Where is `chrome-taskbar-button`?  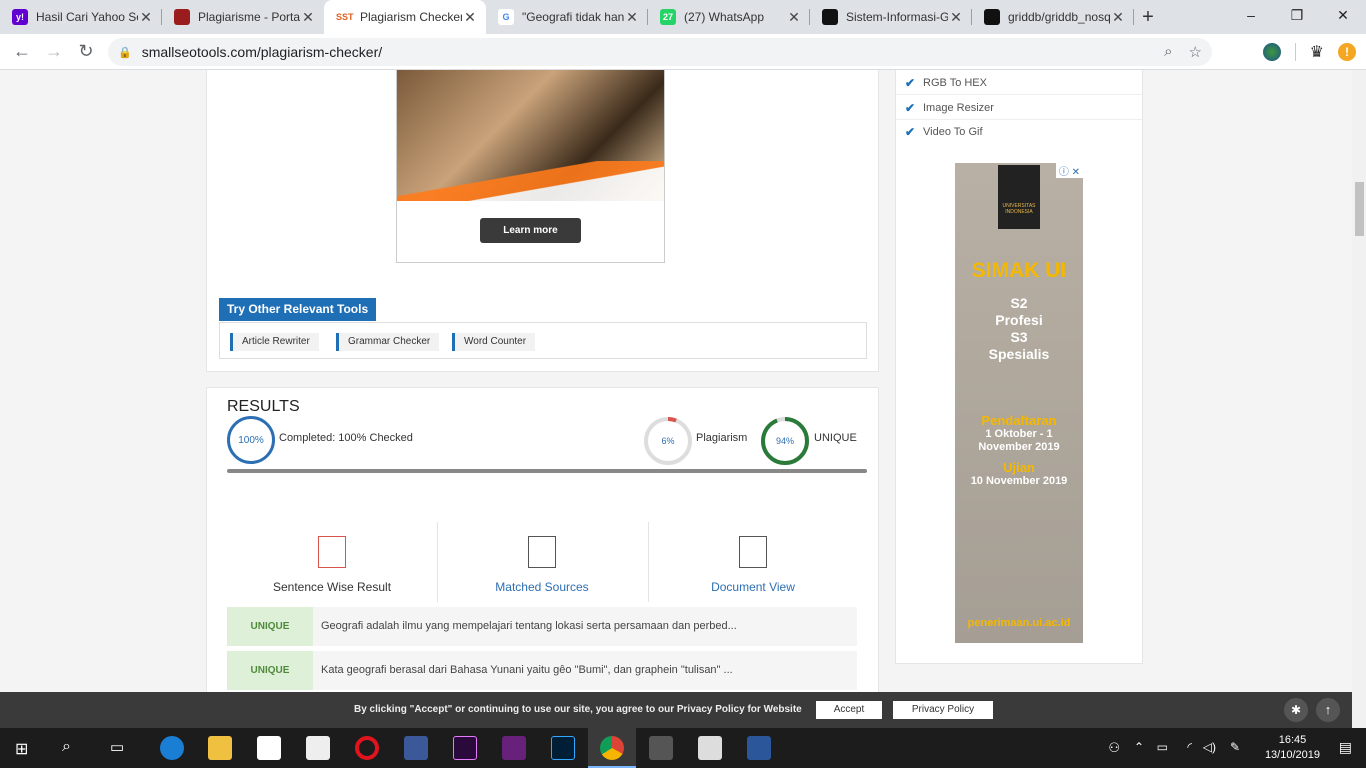
chrome-taskbar-button is located at coordinates (612, 748).